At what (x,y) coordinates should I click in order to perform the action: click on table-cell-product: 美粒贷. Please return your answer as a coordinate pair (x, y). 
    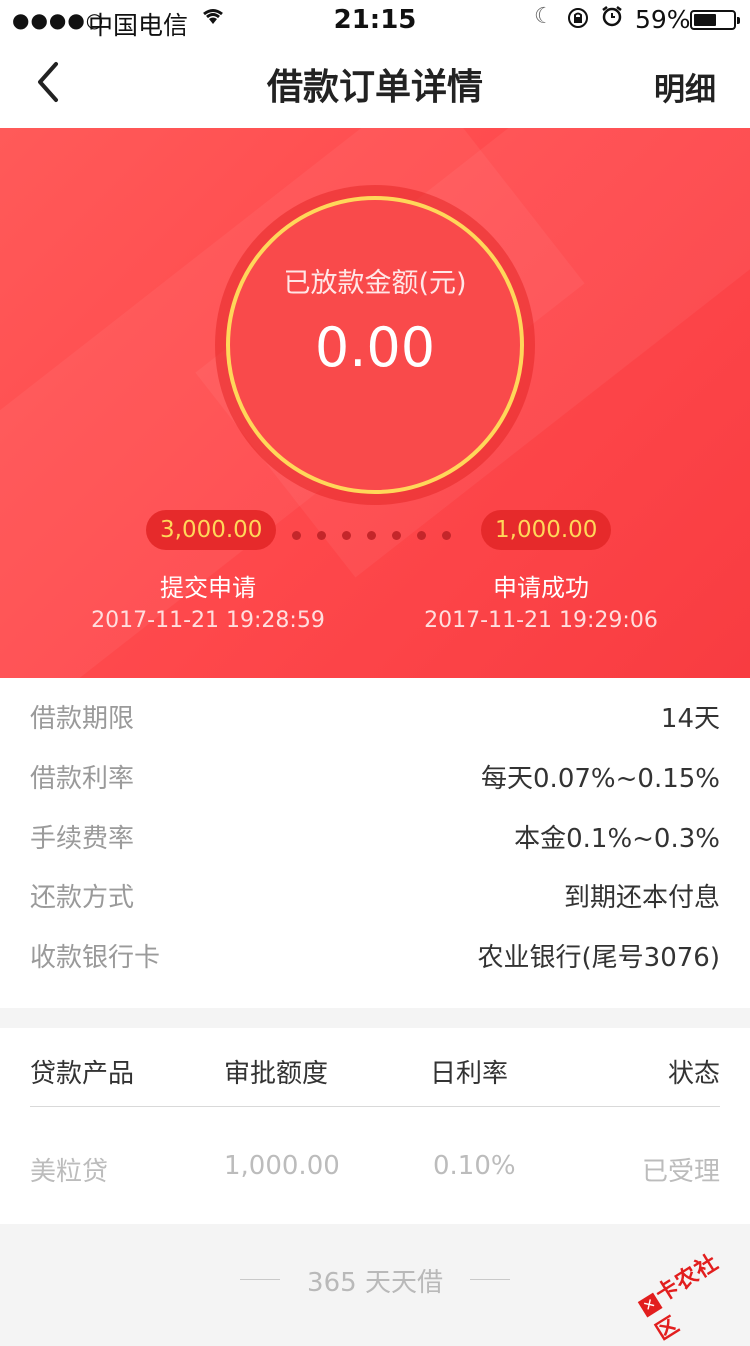
    Looking at the image, I should click on (69, 1172).